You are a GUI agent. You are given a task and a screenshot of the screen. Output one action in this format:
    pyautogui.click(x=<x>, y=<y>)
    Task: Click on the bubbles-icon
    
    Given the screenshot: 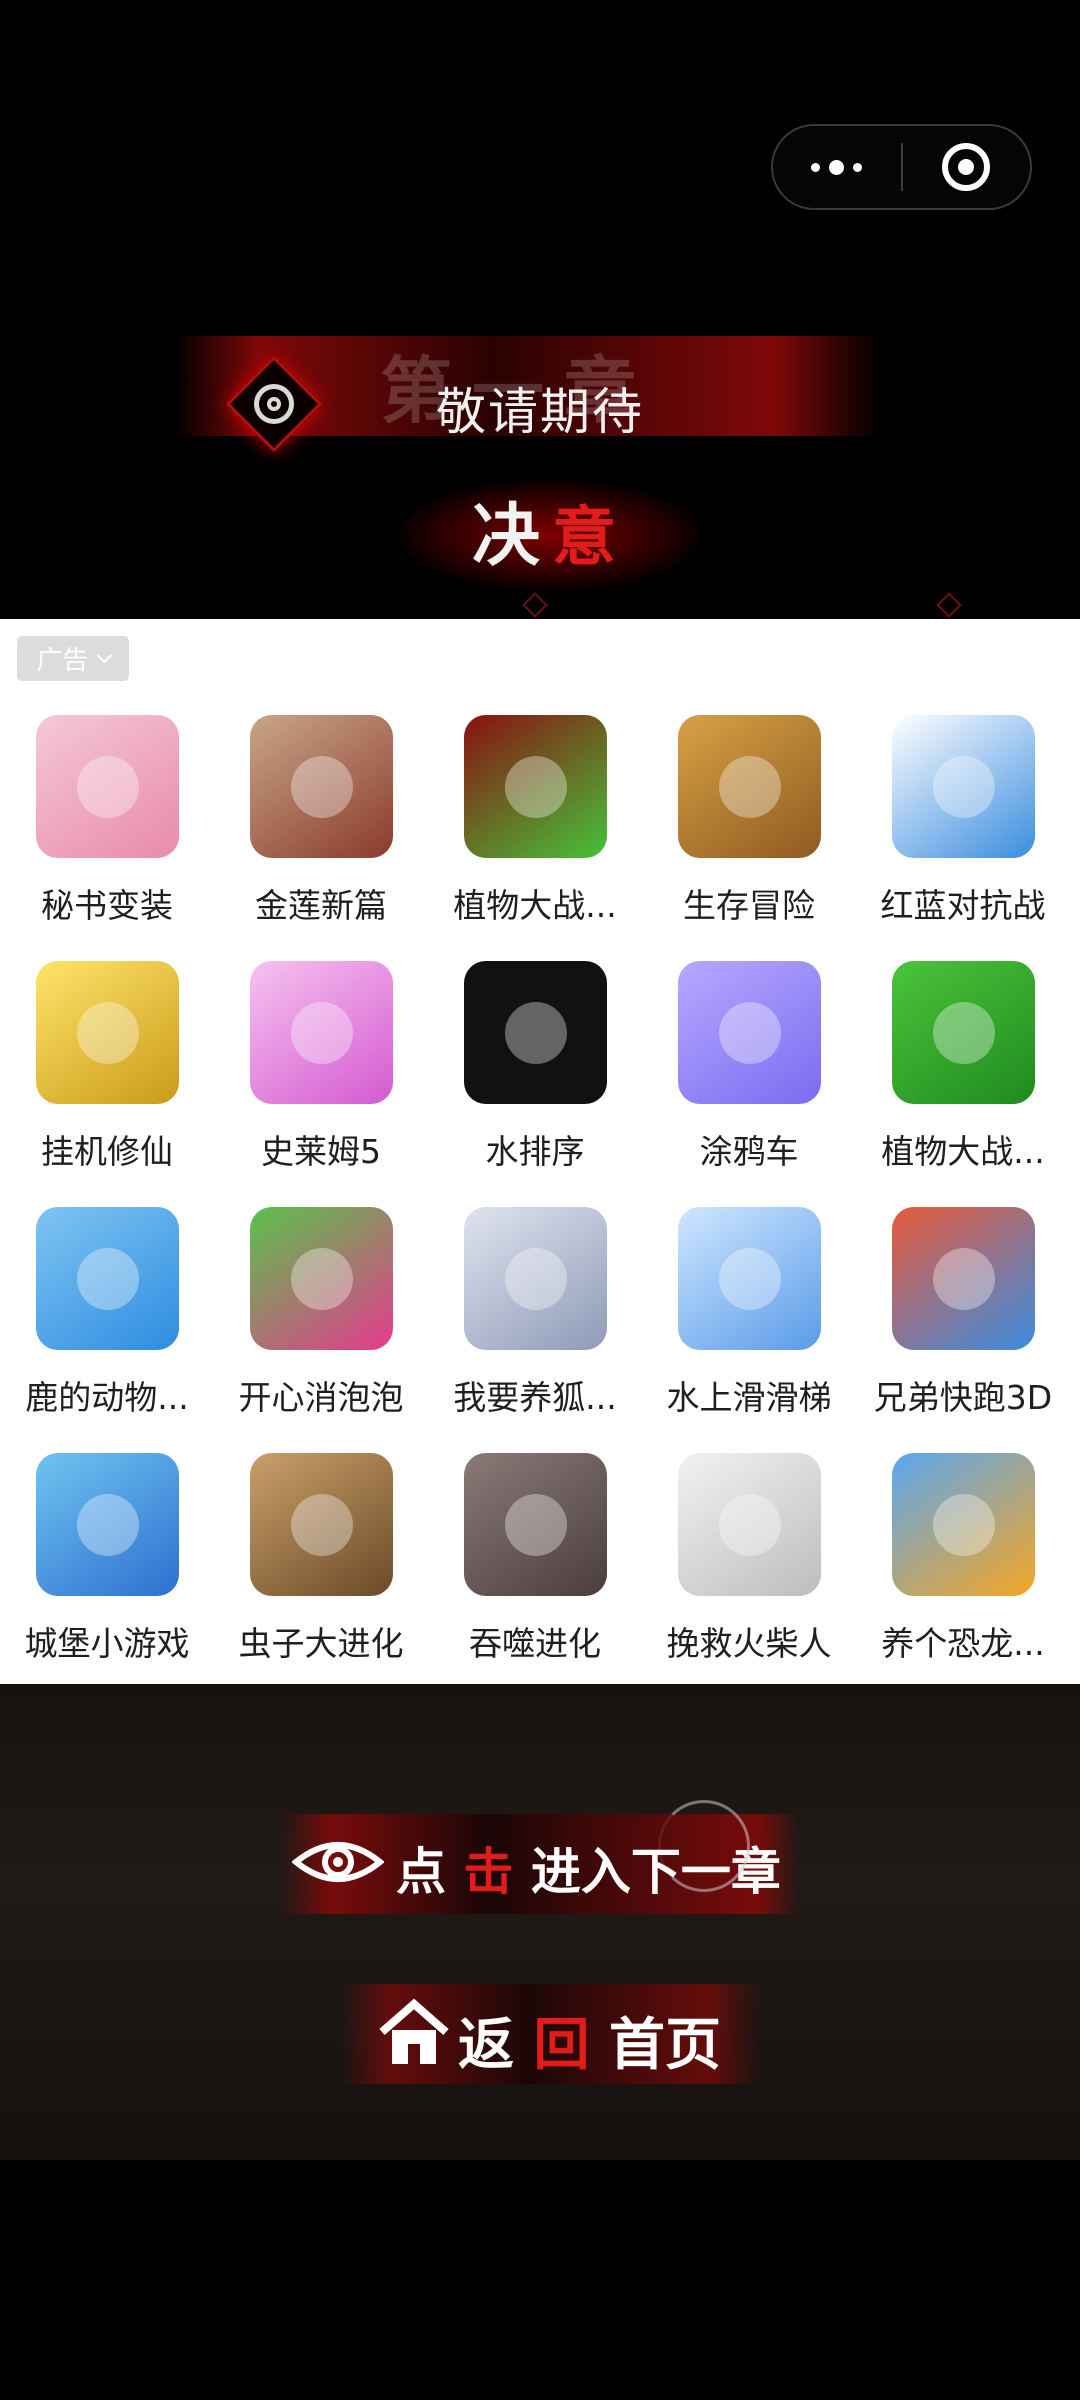 What is the action you would take?
    pyautogui.click(x=321, y=1278)
    